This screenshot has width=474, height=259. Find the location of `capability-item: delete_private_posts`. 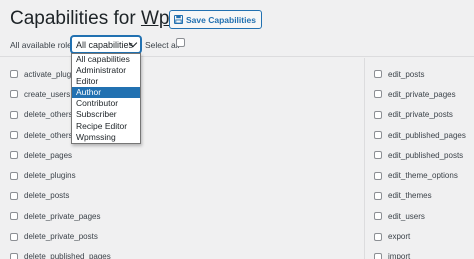

capability-item: delete_private_posts is located at coordinates (60, 236).